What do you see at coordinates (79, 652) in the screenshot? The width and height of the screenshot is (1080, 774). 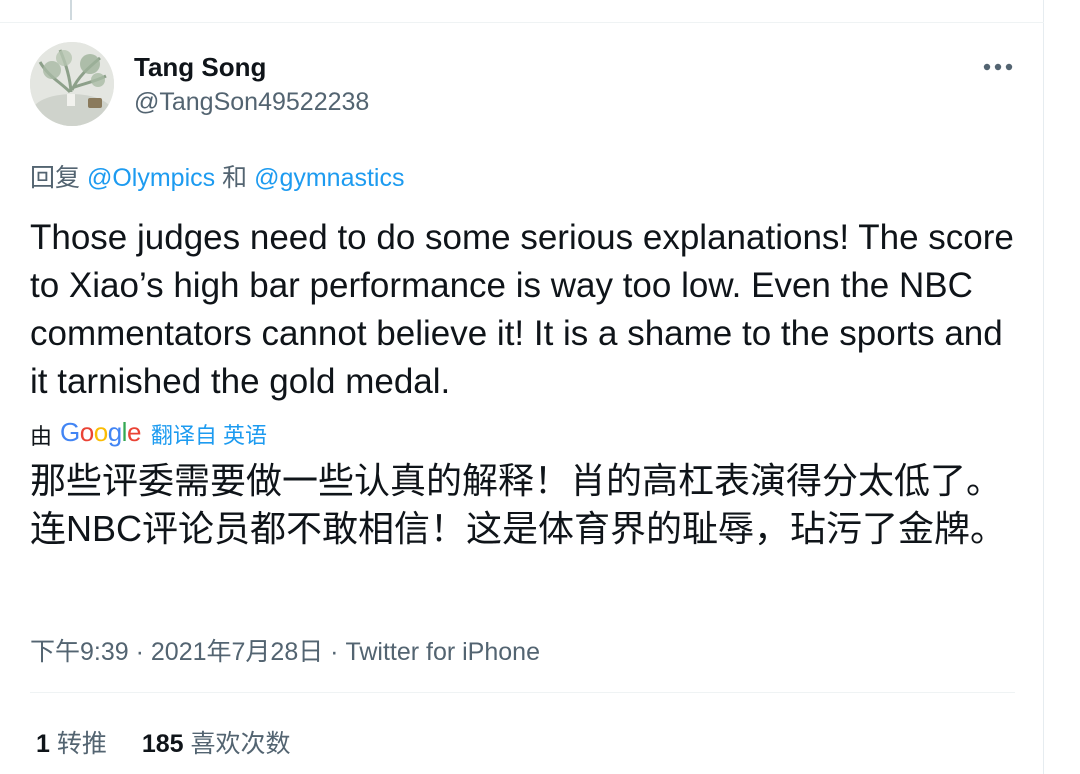 I see `tweet-time-link: 下午9:39` at bounding box center [79, 652].